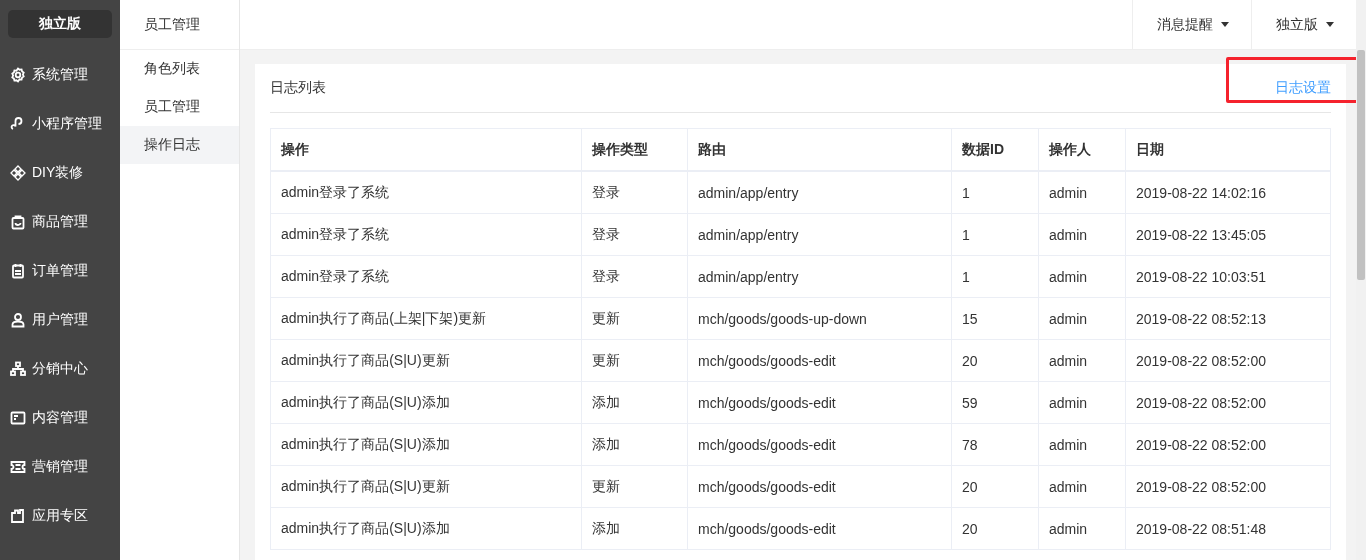 This screenshot has width=1366, height=560. I want to click on sidebar-item: 小程序管理, so click(60, 123).